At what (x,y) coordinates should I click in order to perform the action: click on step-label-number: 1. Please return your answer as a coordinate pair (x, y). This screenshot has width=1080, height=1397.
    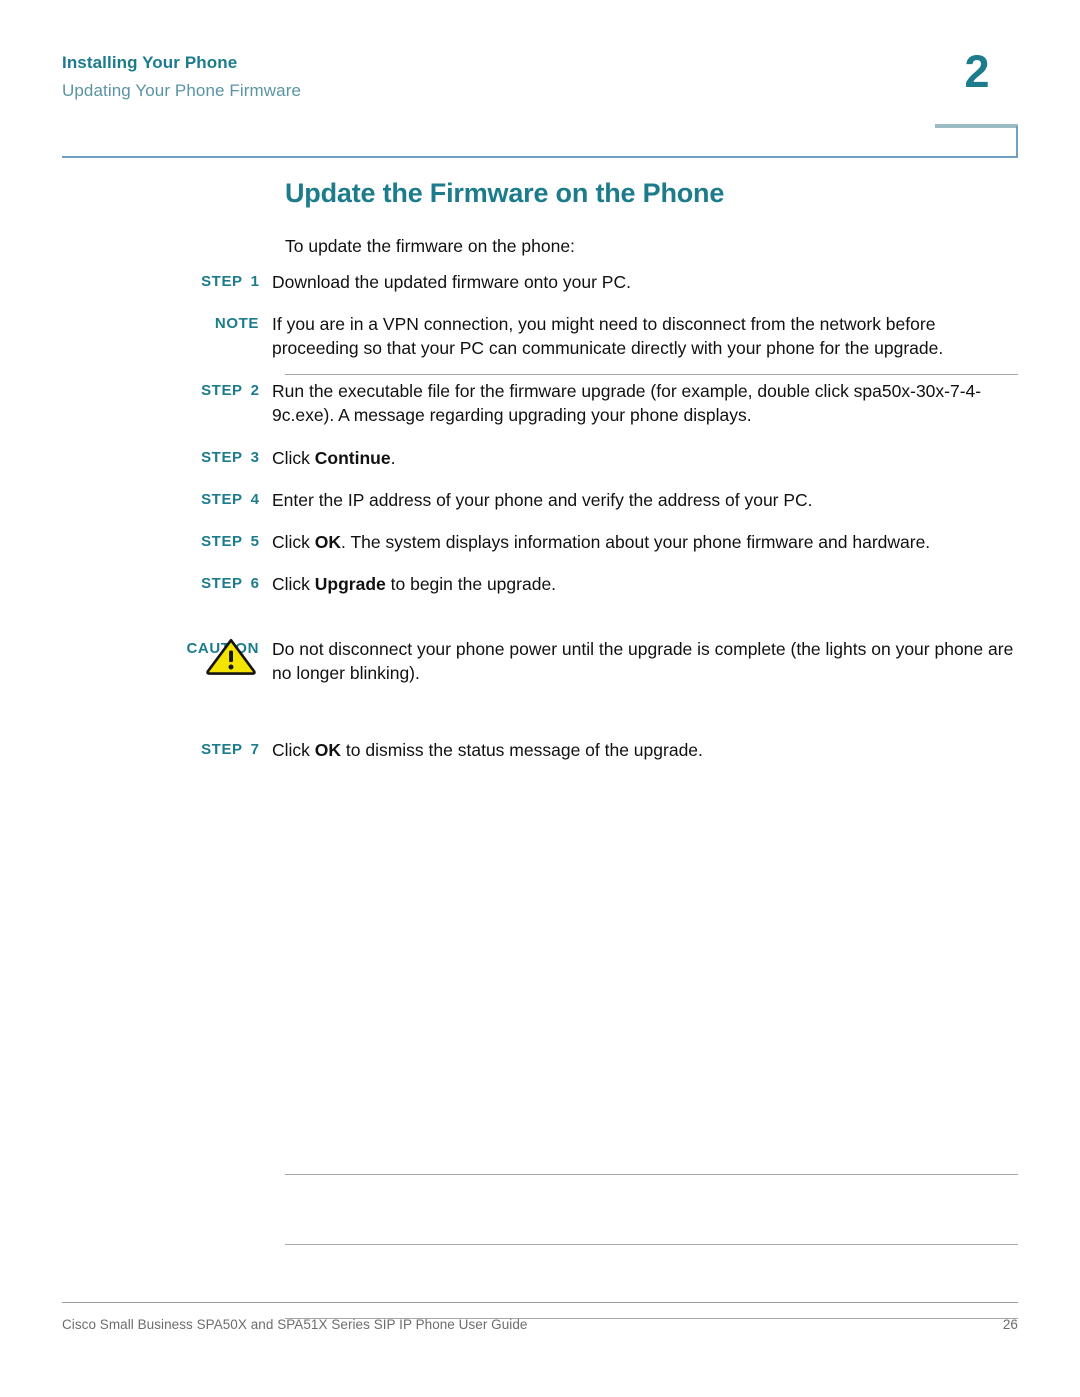
    Looking at the image, I should click on (254, 281).